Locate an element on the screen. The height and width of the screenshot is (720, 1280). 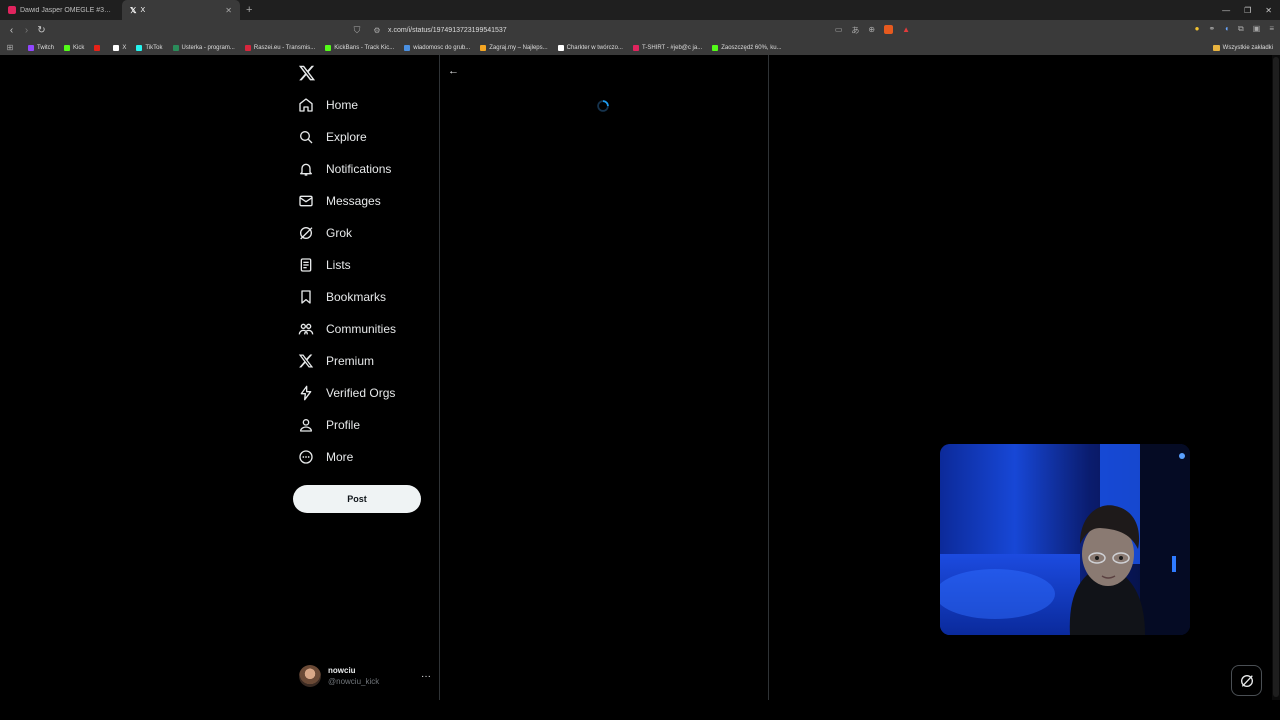
wallet-icon: ▣ is located at coordinates (1257, 29).